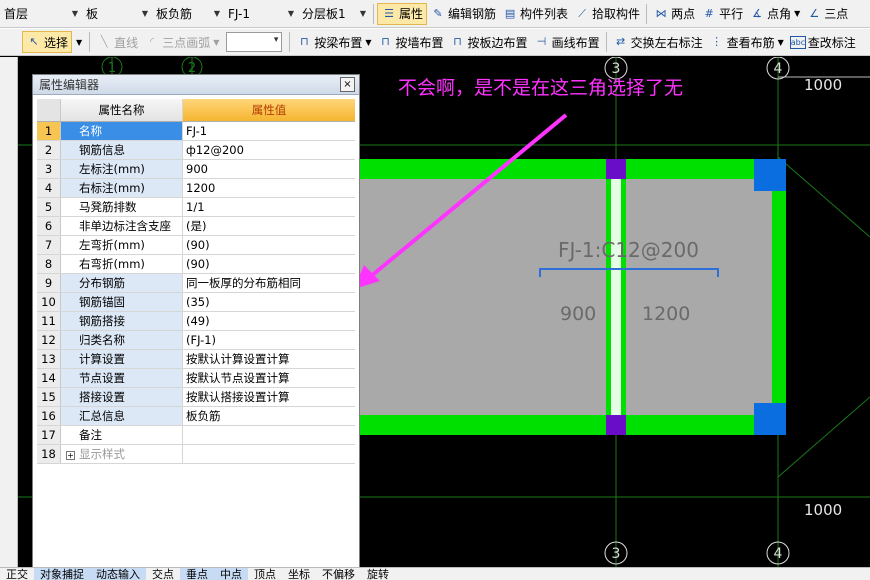  Describe the element at coordinates (269, 321) in the screenshot. I see `property-value: (49)` at that location.